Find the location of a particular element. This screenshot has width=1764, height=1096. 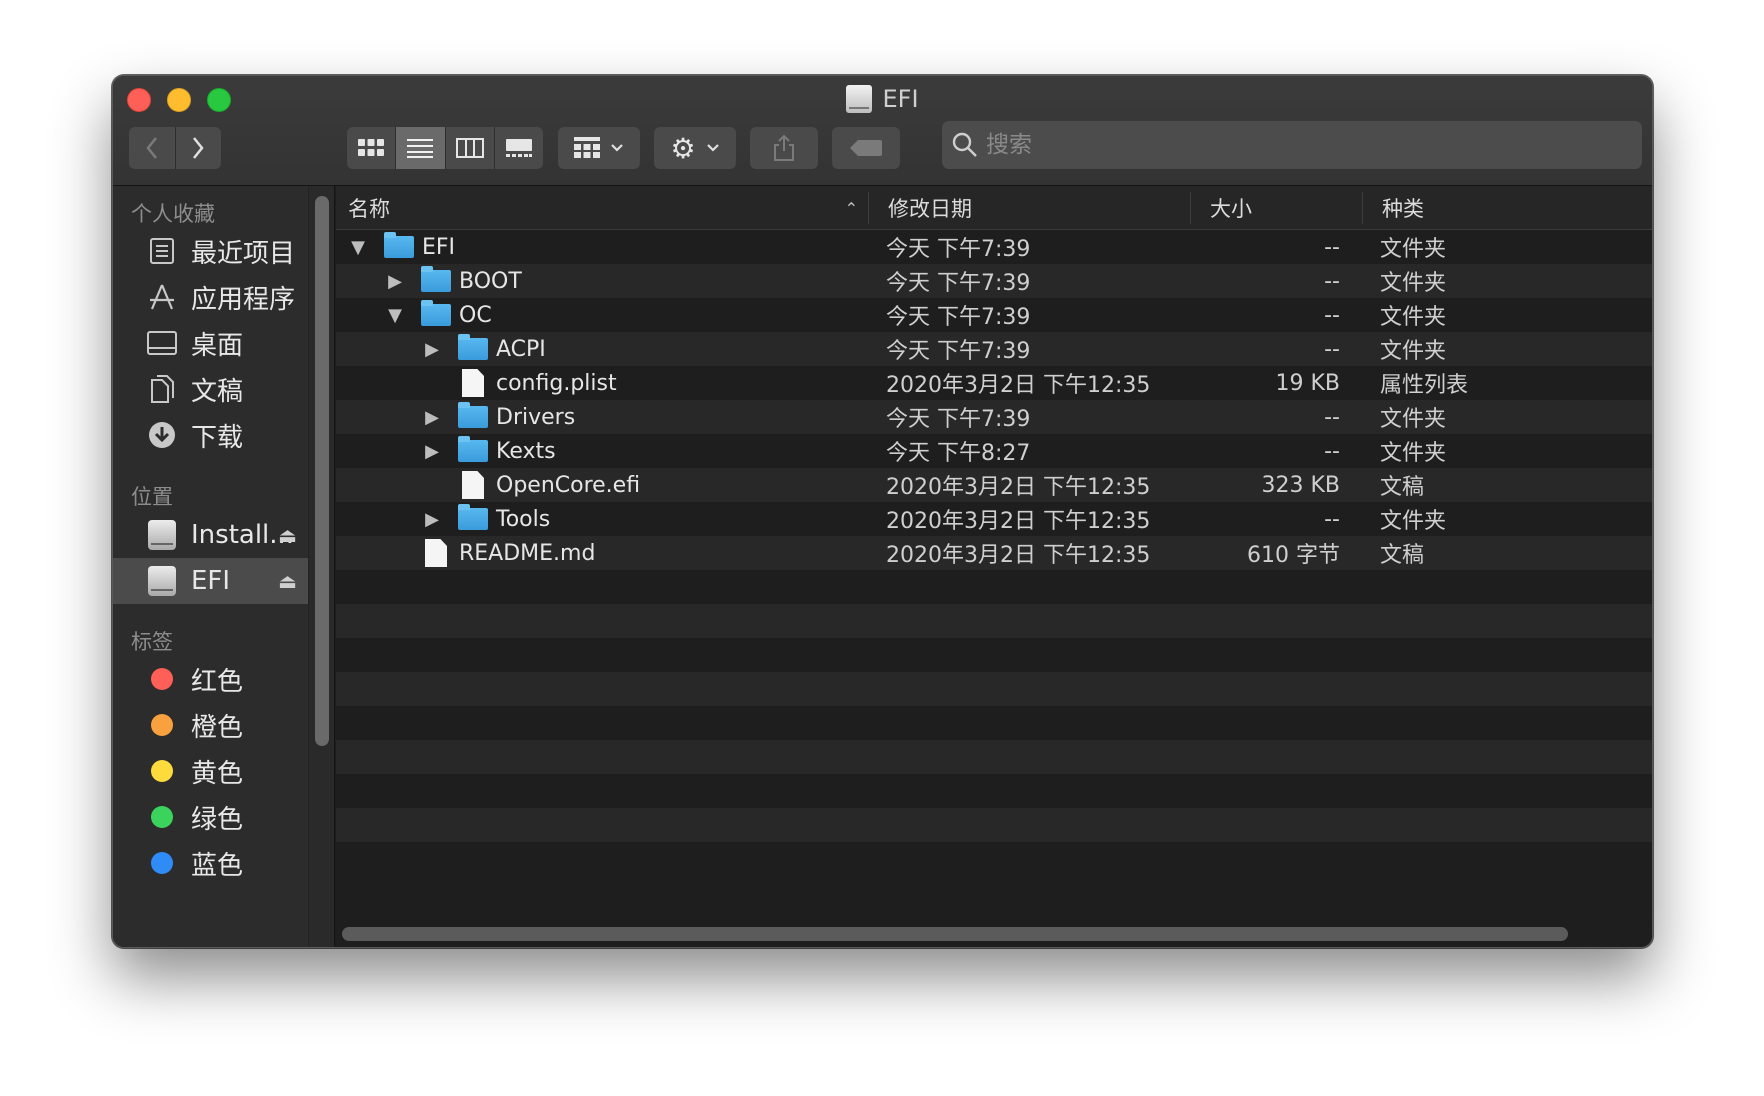

horizontal-scrollbar-thumb is located at coordinates (955, 934).